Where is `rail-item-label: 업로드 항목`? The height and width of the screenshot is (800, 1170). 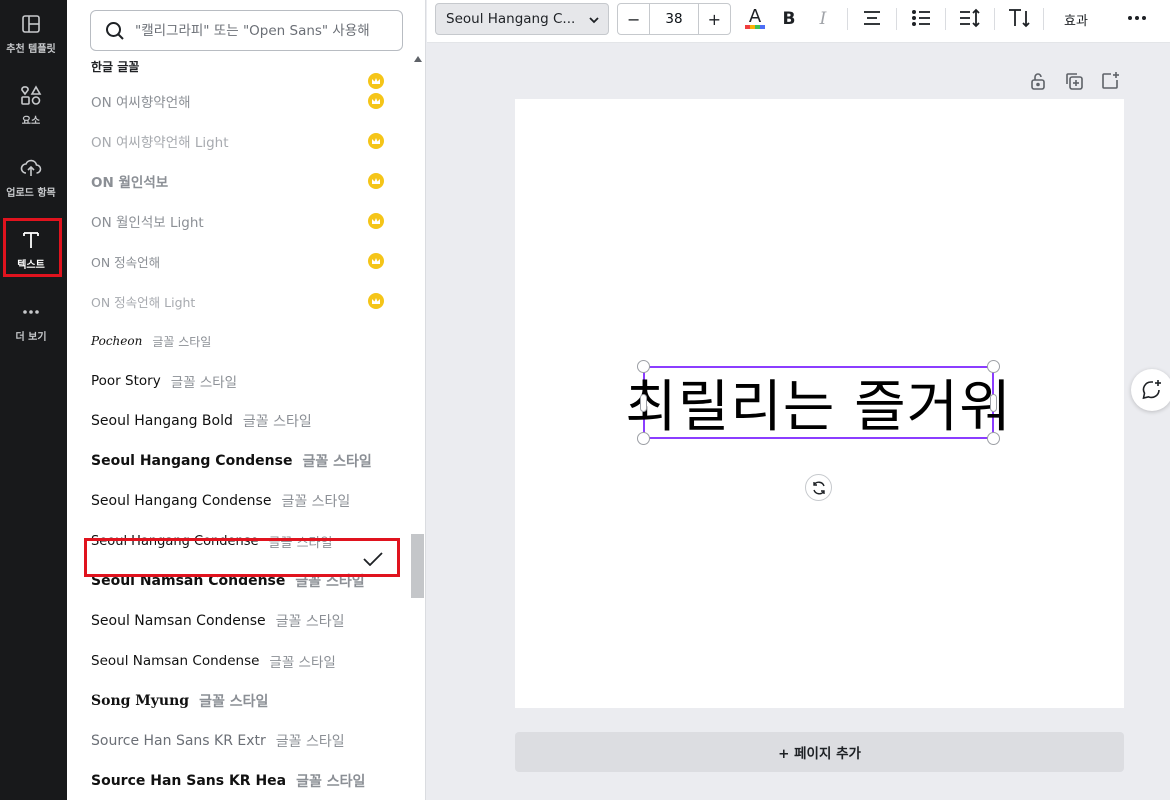
rail-item-label: 업로드 항목 is located at coordinates (31, 193).